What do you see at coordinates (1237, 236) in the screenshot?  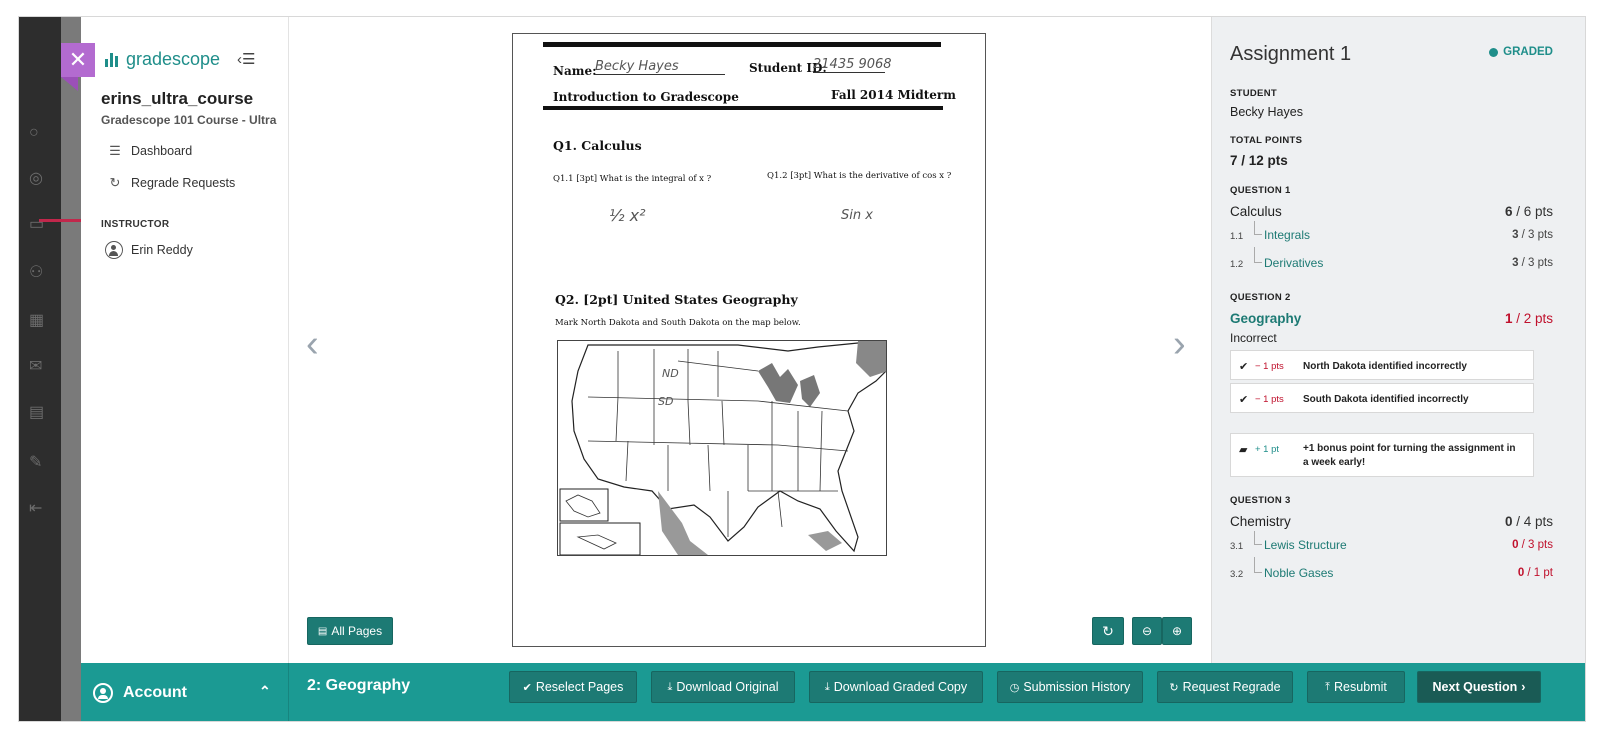 I see `subquestion-number: 1.1` at bounding box center [1237, 236].